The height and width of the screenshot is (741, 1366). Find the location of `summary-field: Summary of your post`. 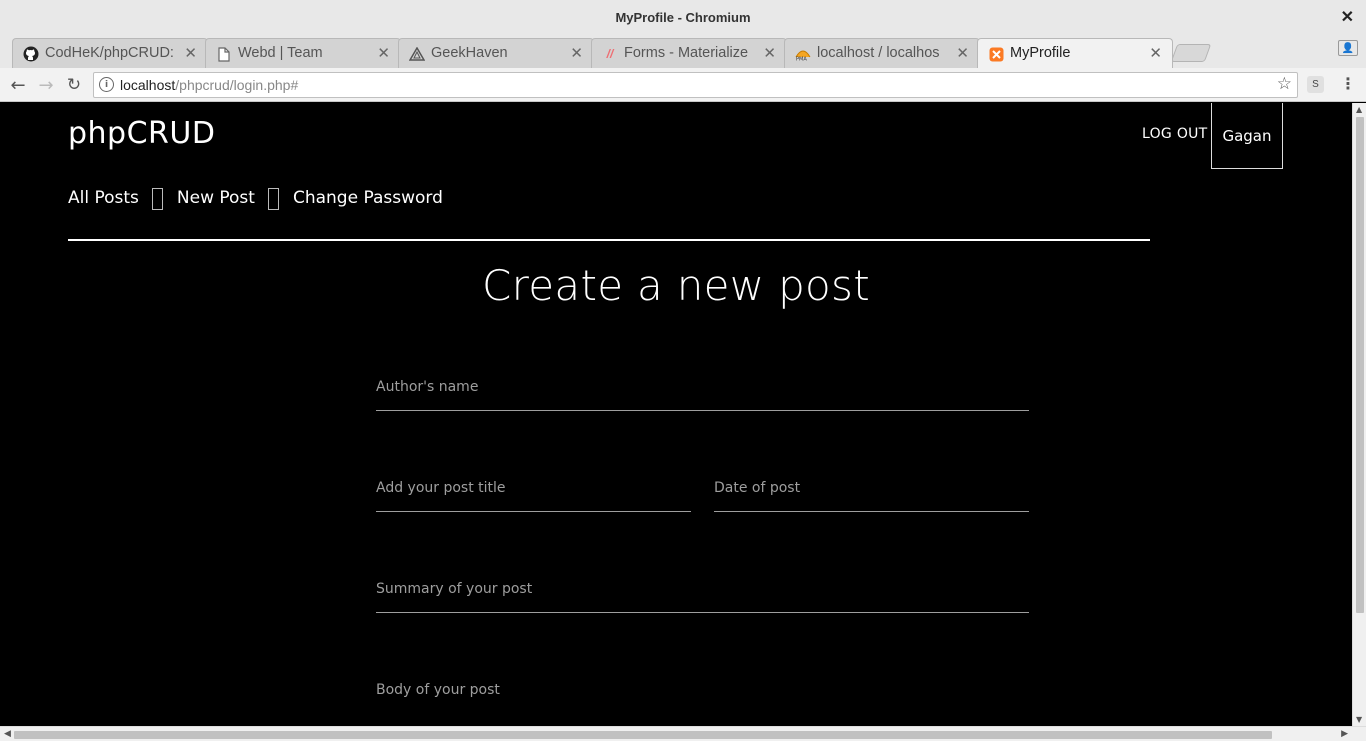

summary-field: Summary of your post is located at coordinates (702, 597).